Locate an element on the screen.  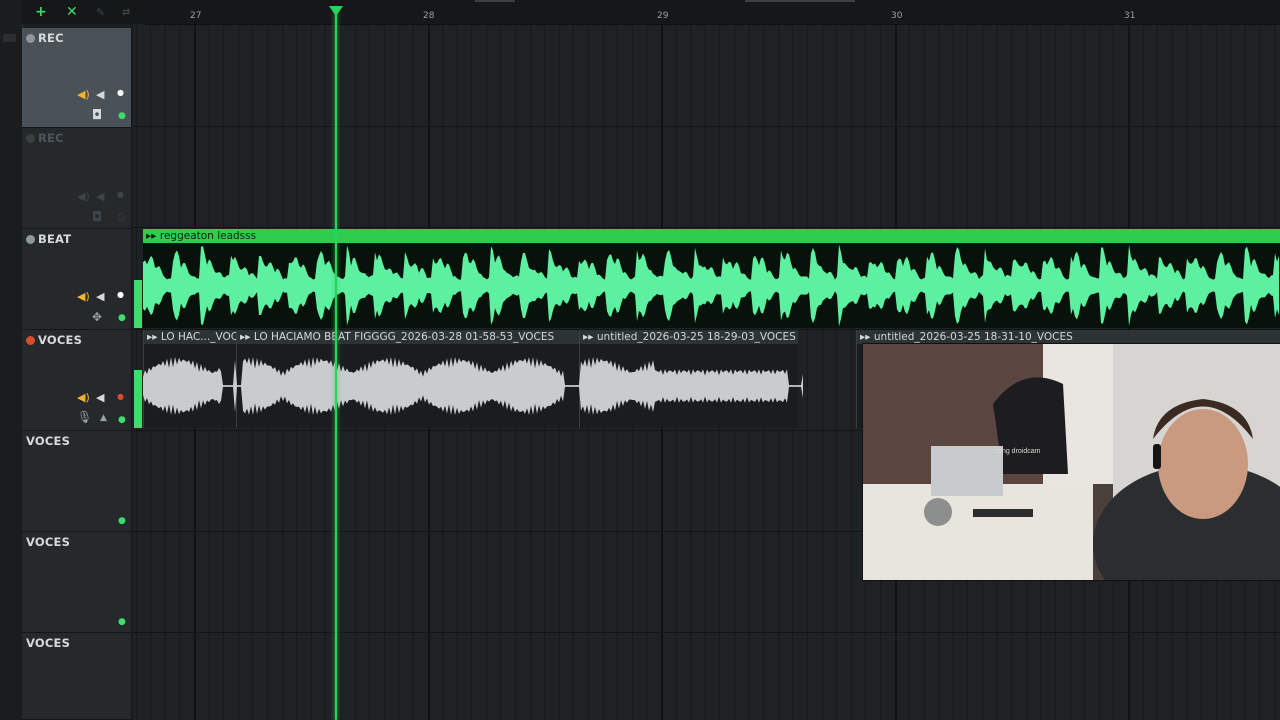
bar-number: 30 is located at coordinates (897, 16).